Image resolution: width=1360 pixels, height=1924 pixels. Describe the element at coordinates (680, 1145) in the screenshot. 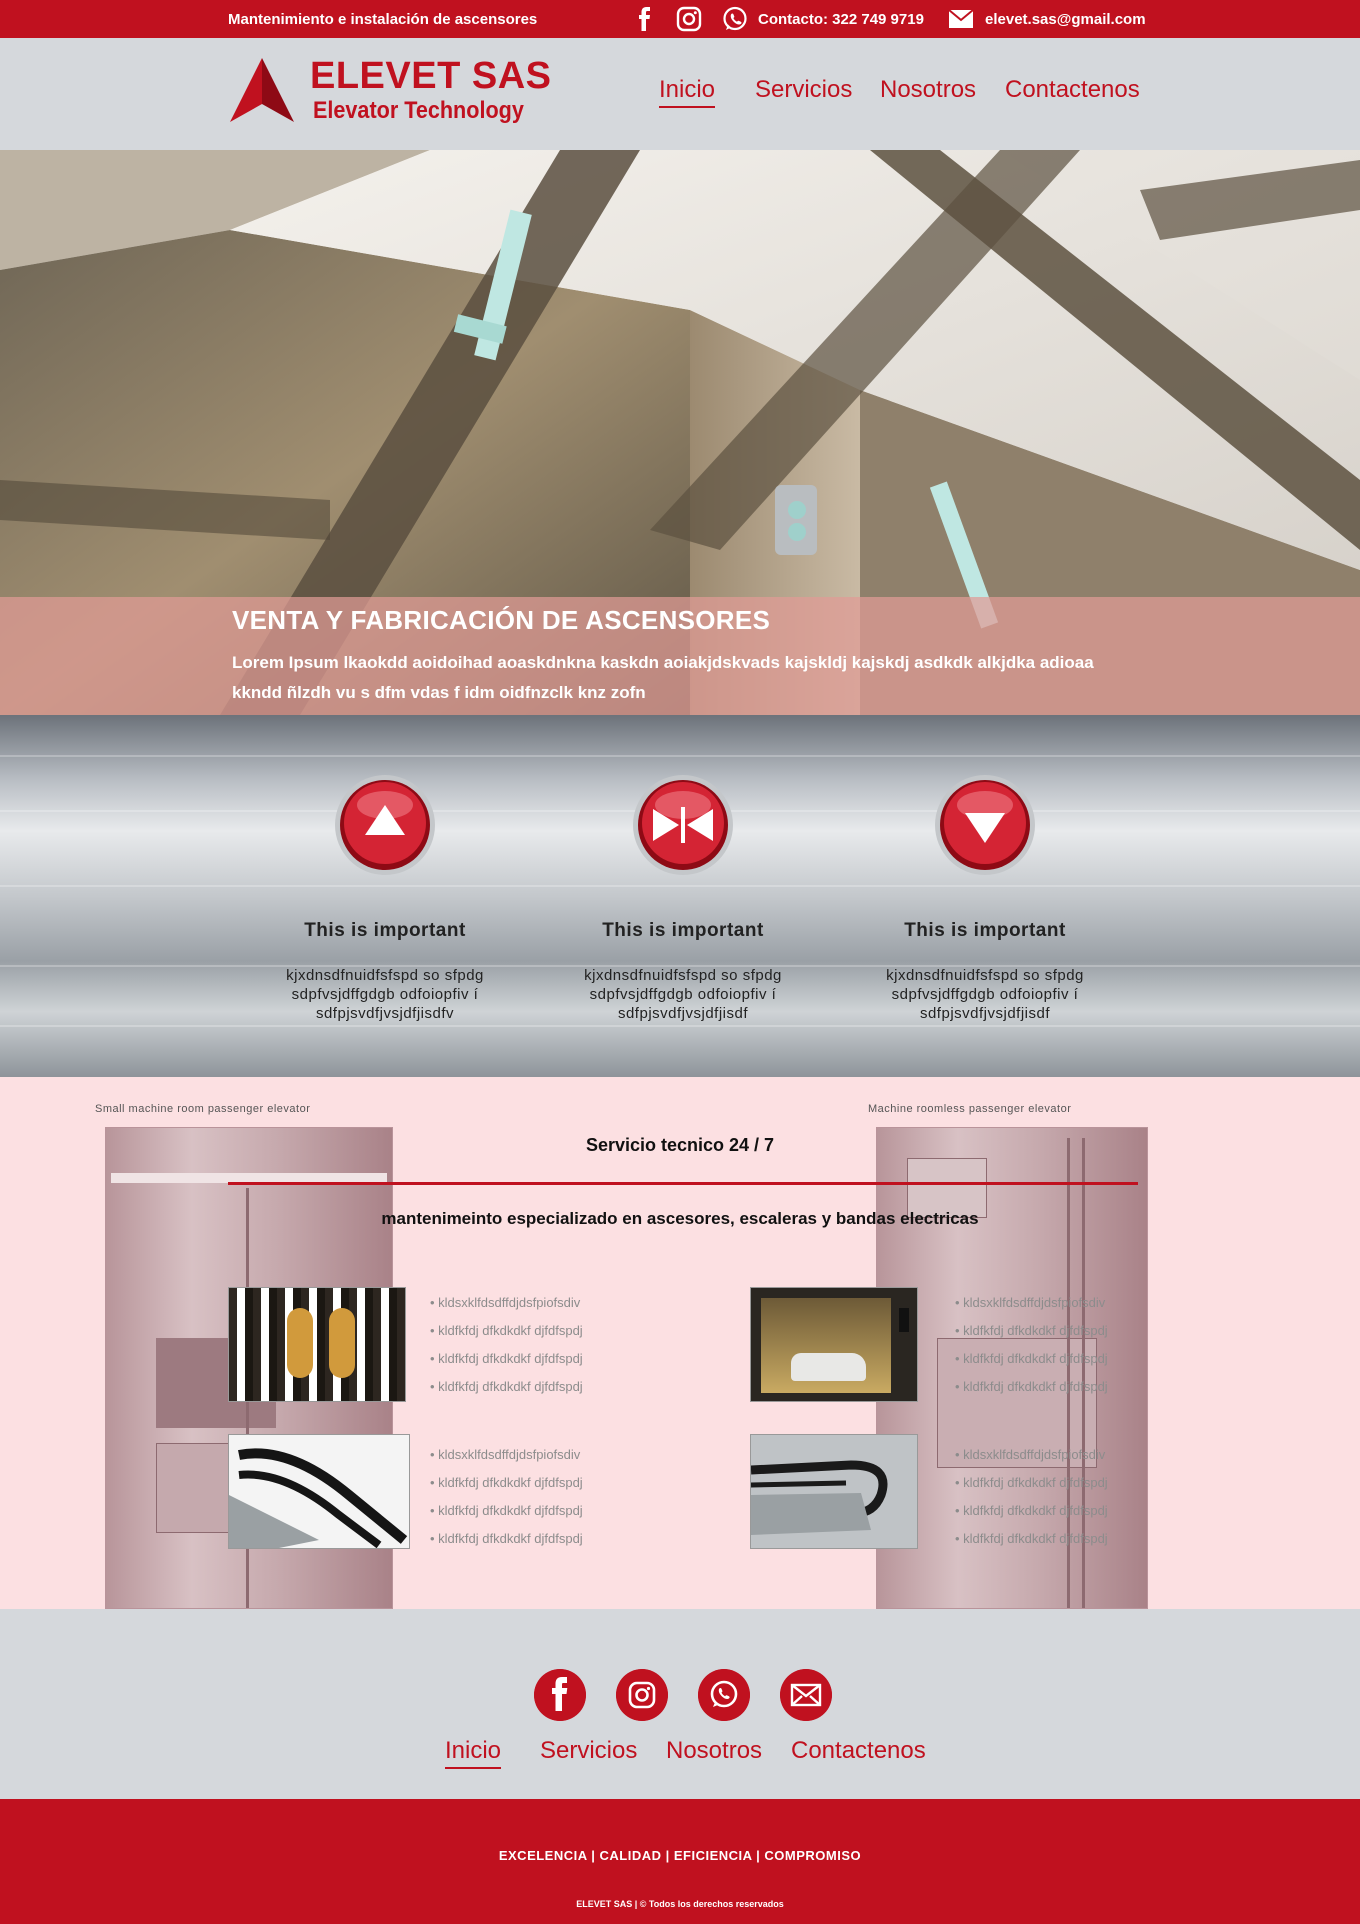

I see `service-title: Servicio tecnico 24 / 7` at that location.